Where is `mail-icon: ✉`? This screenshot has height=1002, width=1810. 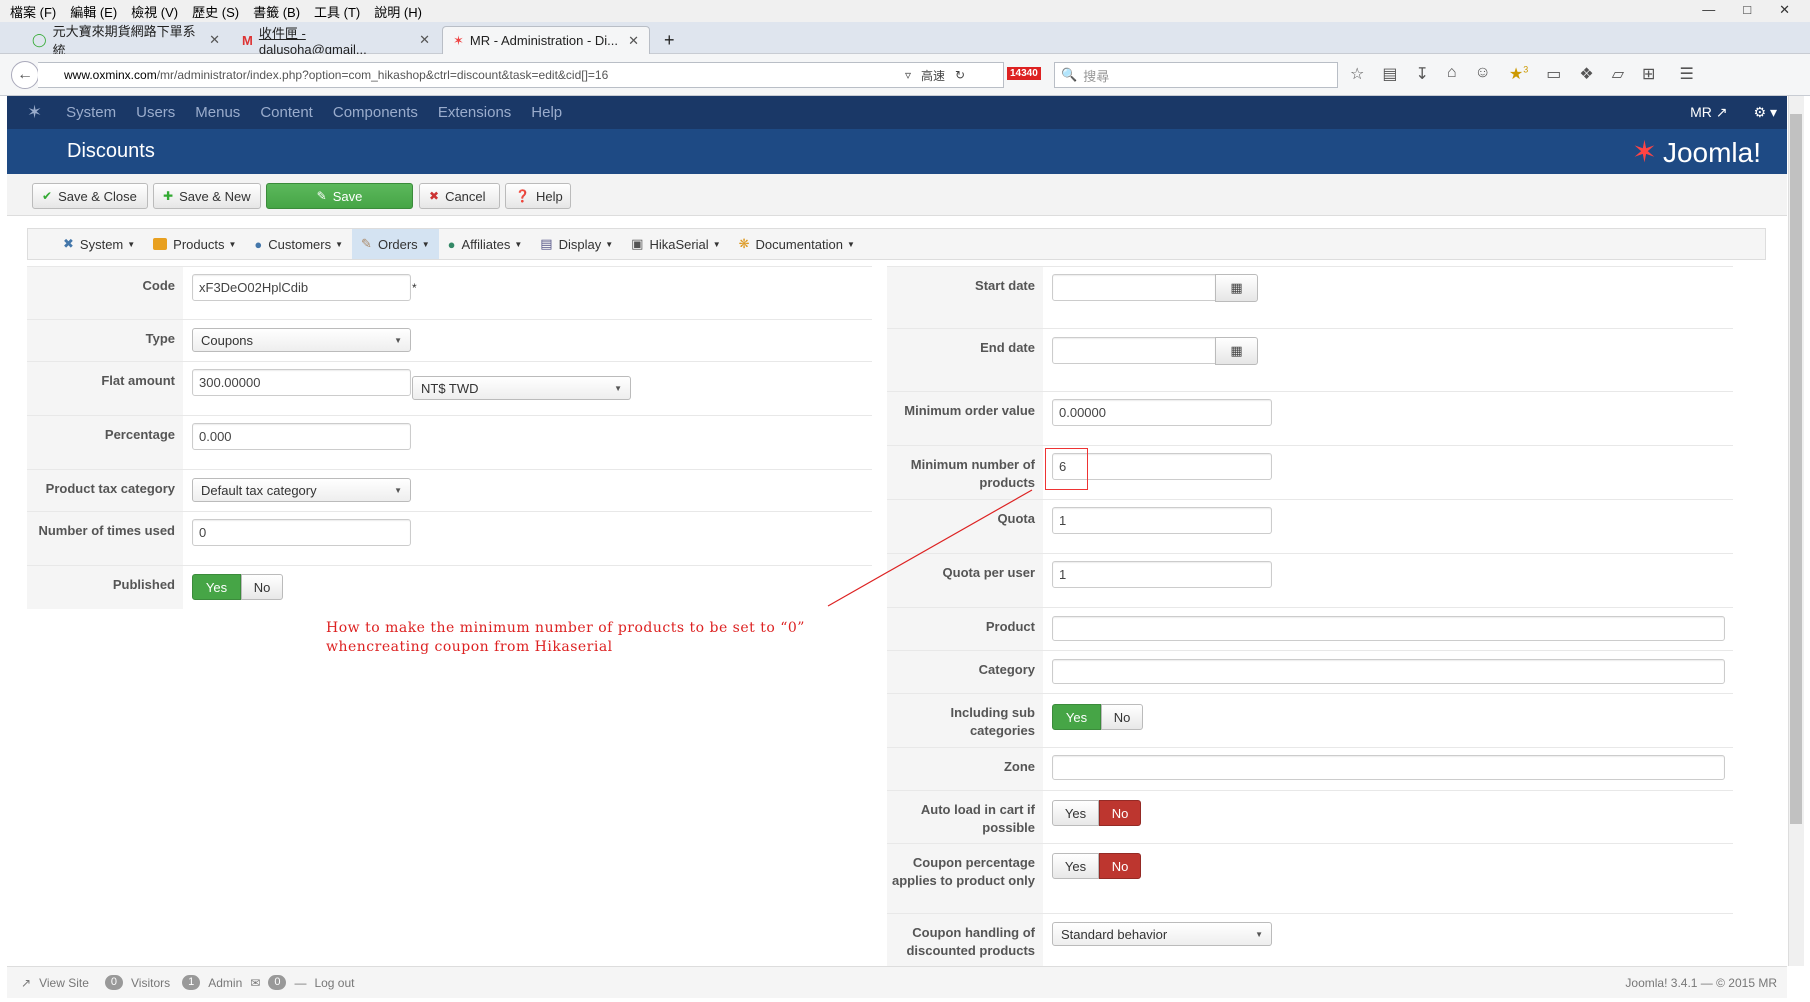 mail-icon: ✉ is located at coordinates (255, 982).